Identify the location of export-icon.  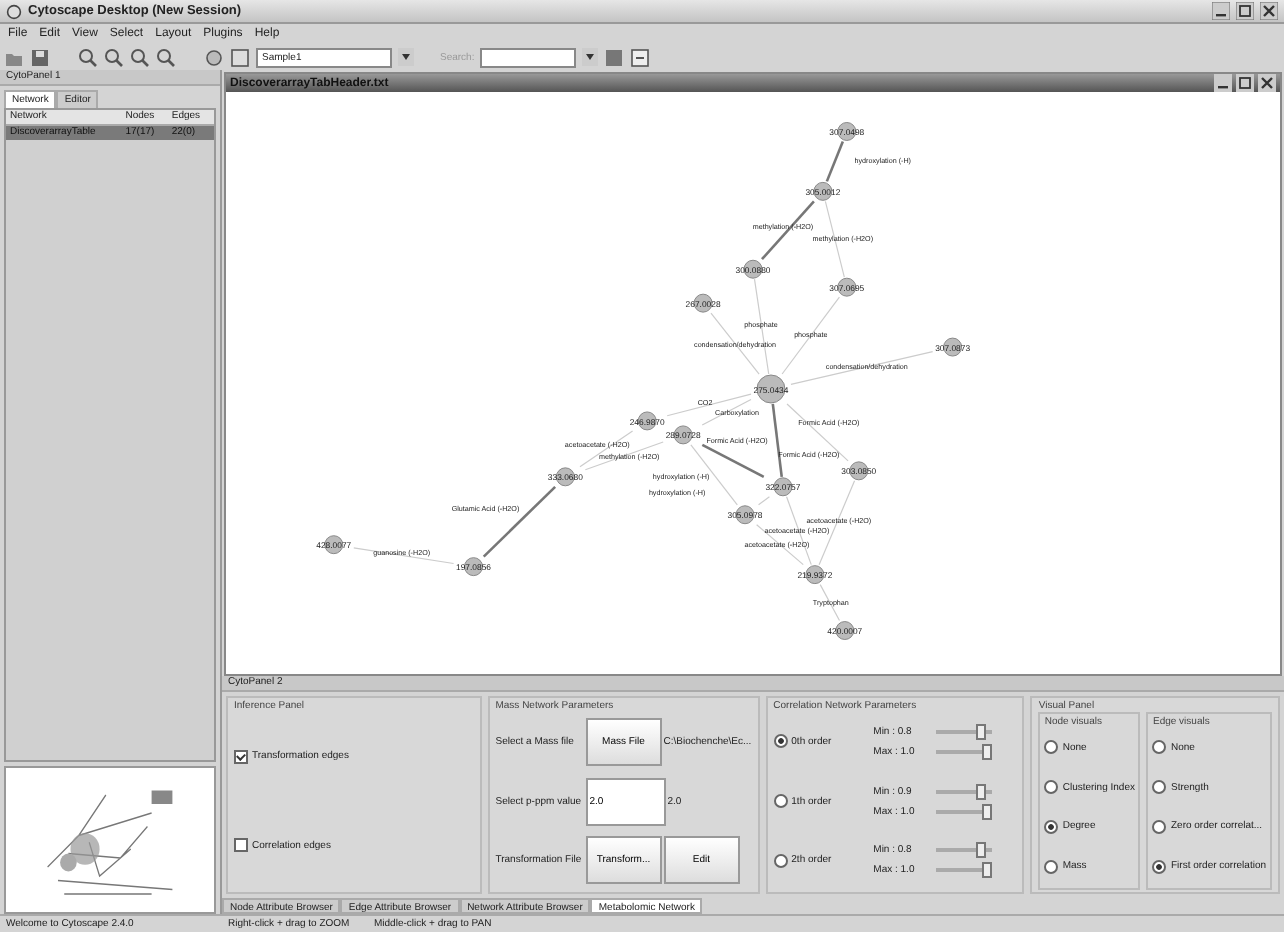
(640, 57).